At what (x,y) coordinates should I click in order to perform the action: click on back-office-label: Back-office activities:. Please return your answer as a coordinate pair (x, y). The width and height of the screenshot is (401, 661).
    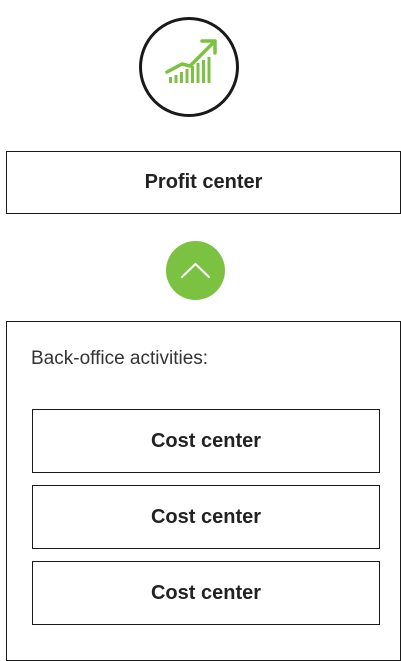
    Looking at the image, I should click on (120, 358).